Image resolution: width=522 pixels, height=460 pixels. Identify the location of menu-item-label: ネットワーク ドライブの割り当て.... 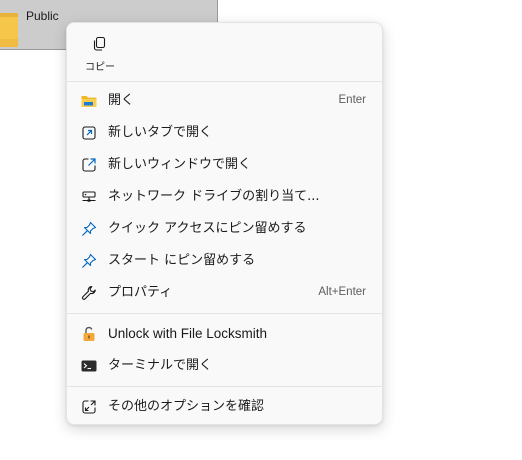
(214, 196).